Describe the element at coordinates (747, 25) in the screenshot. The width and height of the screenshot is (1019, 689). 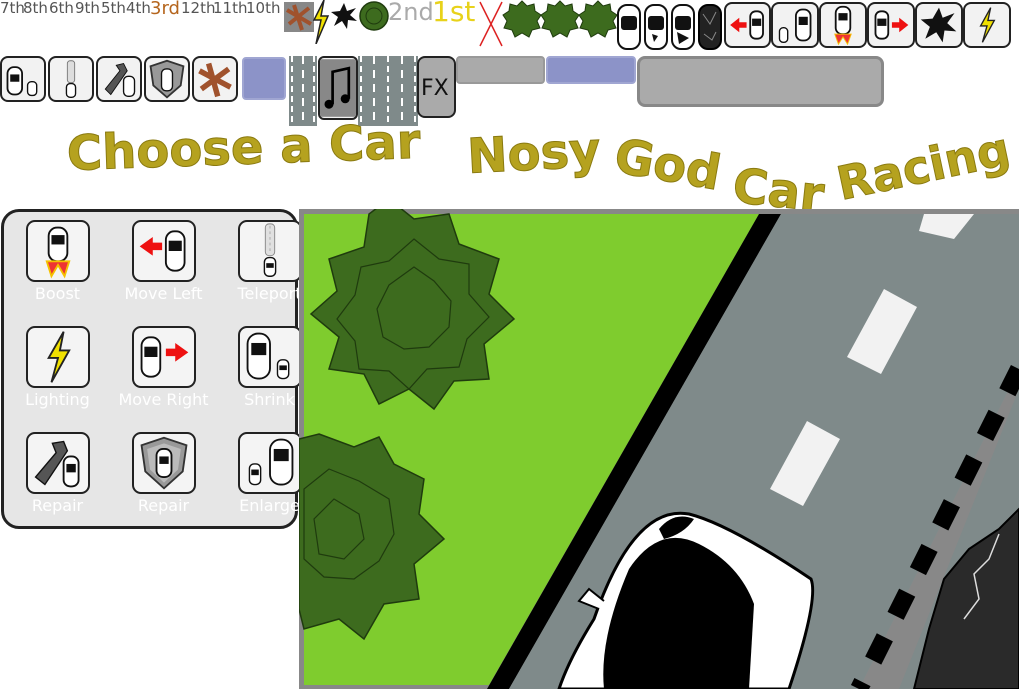
I see `move-left-tile` at that location.